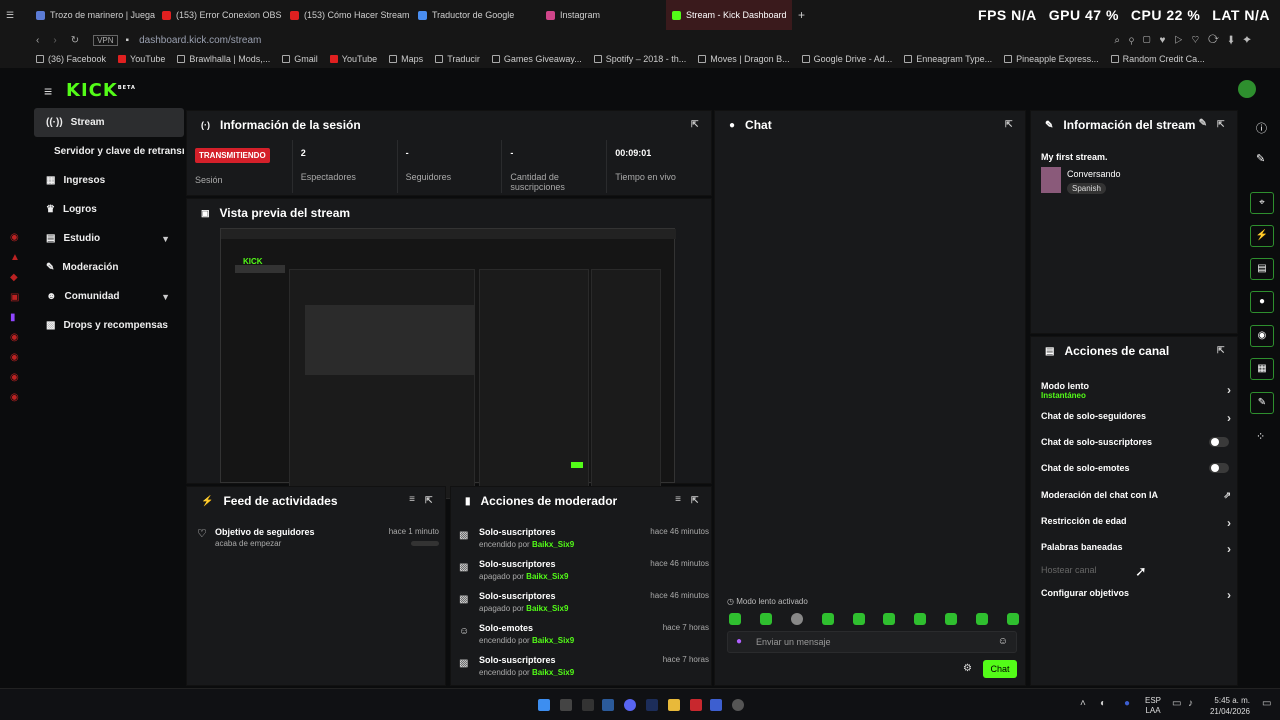  What do you see at coordinates (54, 40) in the screenshot?
I see `forward-icon: ›` at bounding box center [54, 40].